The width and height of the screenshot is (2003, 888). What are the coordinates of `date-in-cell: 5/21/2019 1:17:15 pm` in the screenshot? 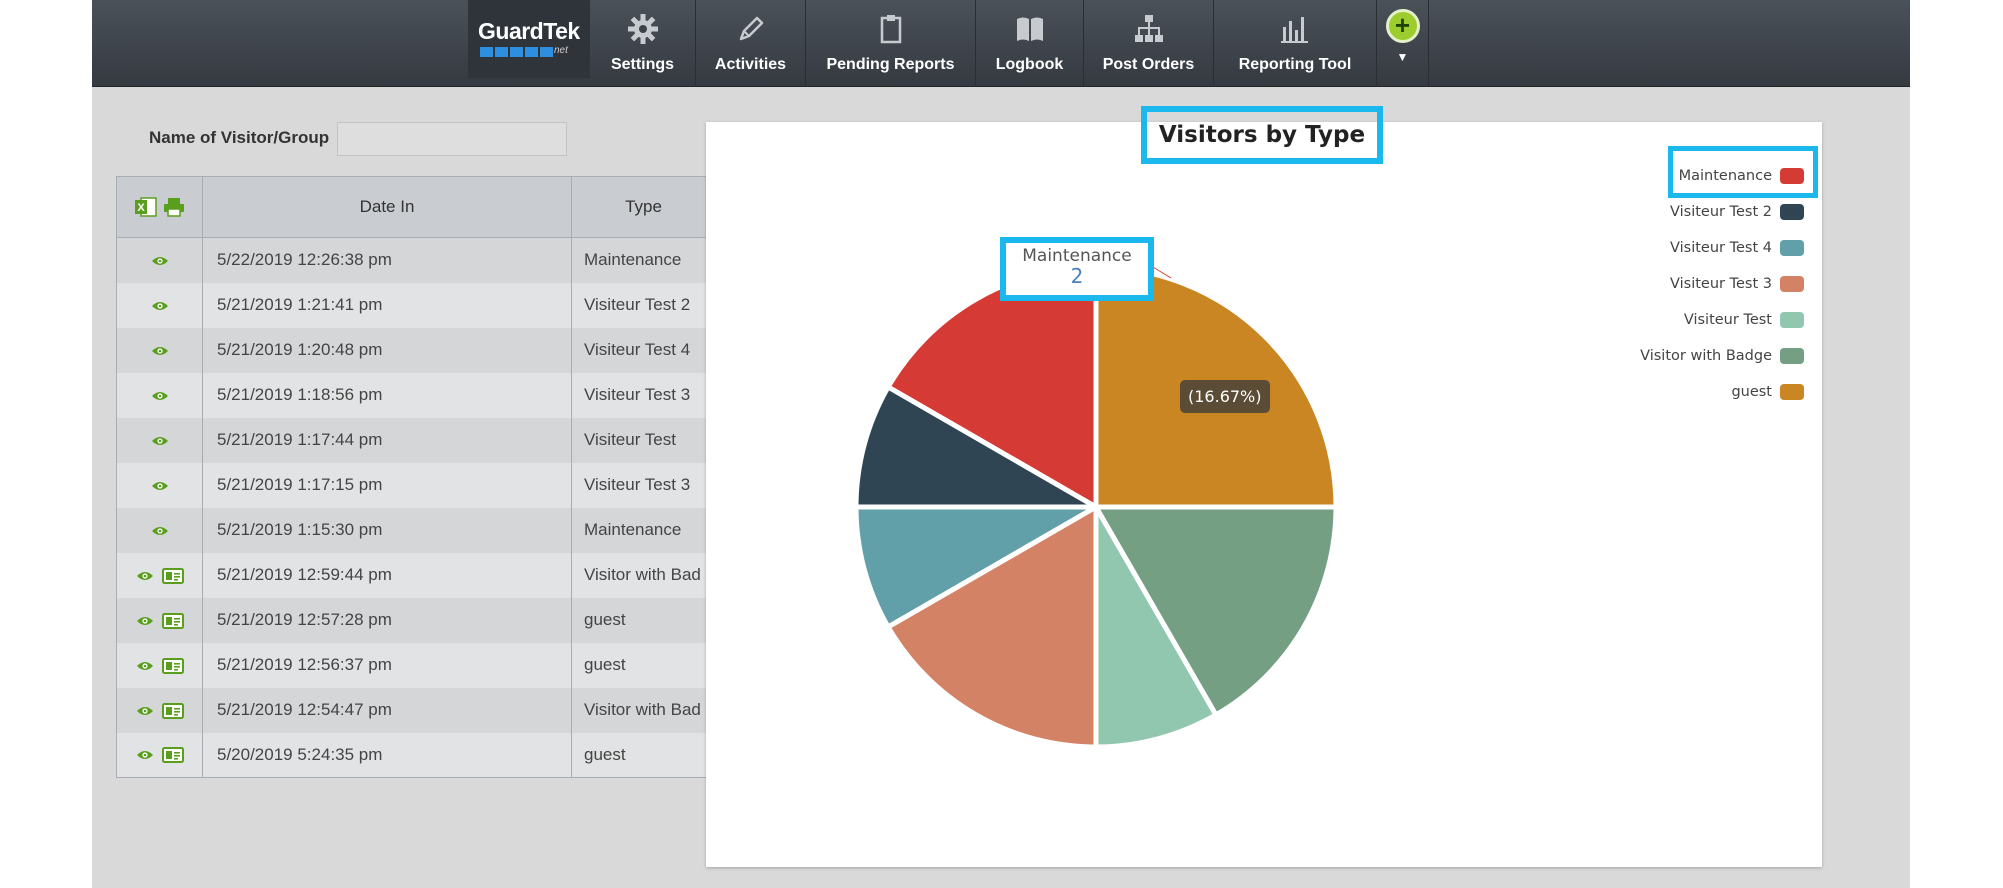 It's located at (387, 485).